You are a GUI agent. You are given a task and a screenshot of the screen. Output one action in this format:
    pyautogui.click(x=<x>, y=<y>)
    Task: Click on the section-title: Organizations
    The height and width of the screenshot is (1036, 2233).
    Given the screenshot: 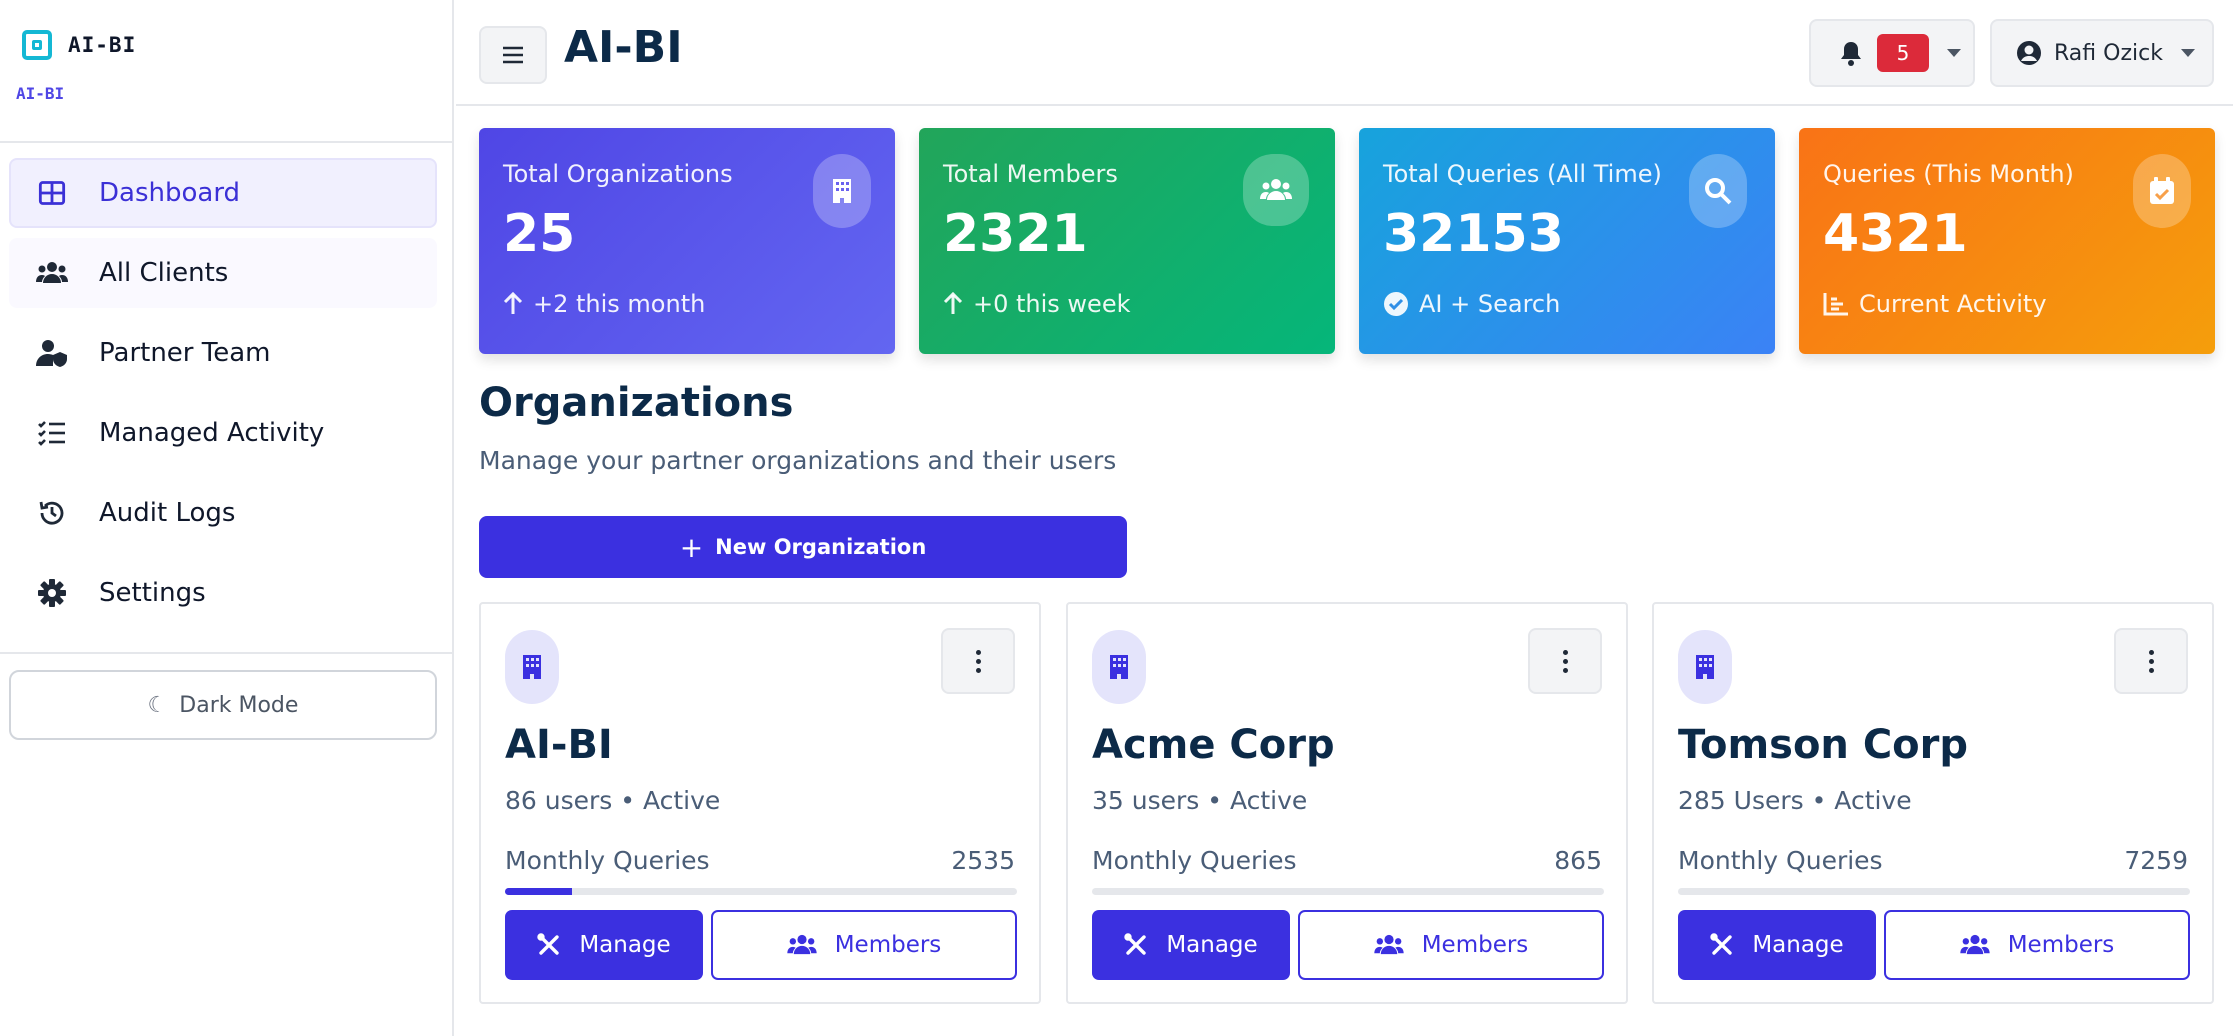 What is the action you would take?
    pyautogui.click(x=636, y=403)
    